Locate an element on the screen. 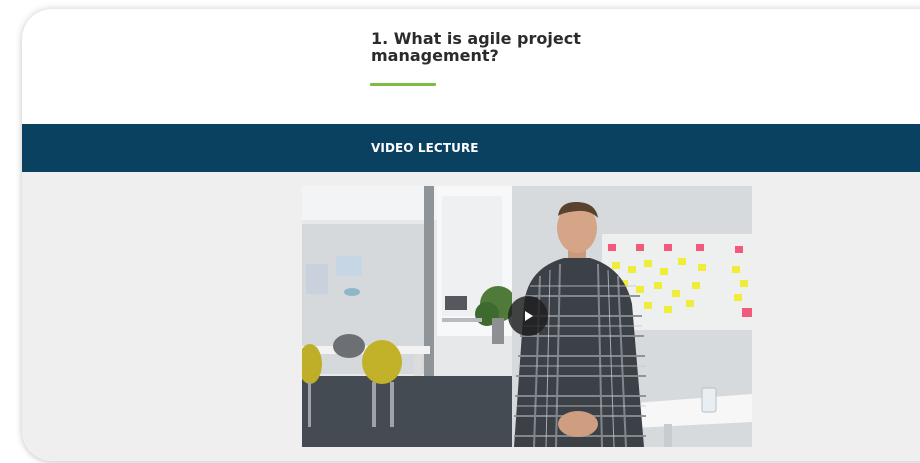  lesson-title-line-2: management? is located at coordinates (435, 55).